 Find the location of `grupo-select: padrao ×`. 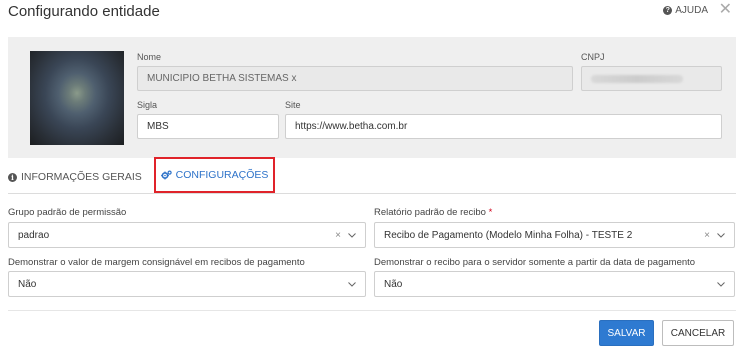

grupo-select: padrao × is located at coordinates (187, 235).